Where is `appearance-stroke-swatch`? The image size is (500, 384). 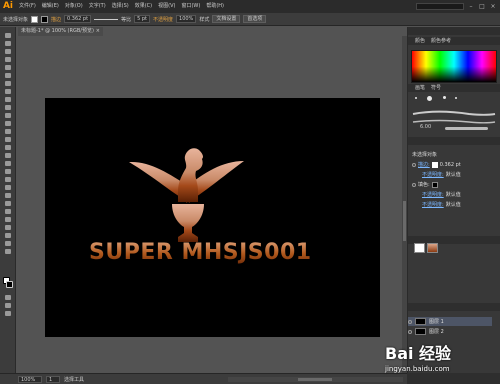 appearance-stroke-swatch is located at coordinates (434, 164).